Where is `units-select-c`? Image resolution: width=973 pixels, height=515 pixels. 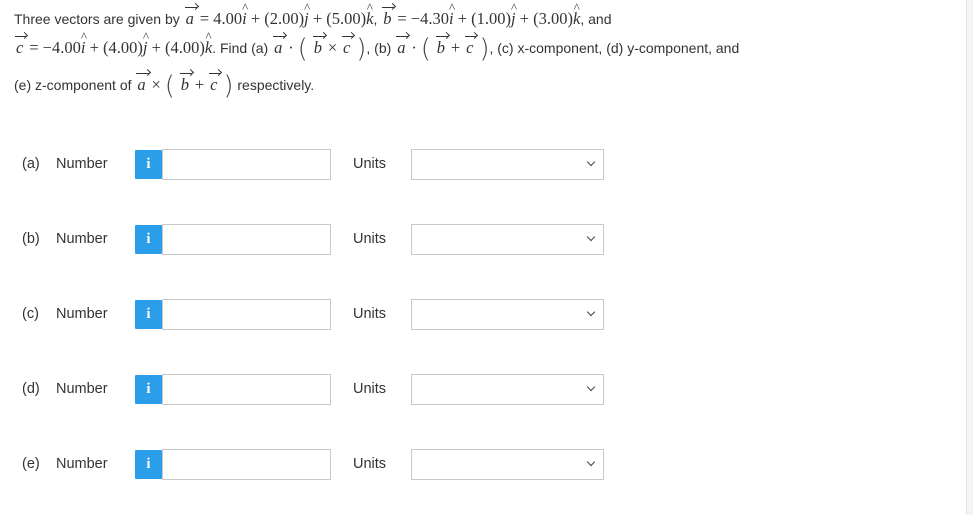
units-select-c is located at coordinates (507, 314).